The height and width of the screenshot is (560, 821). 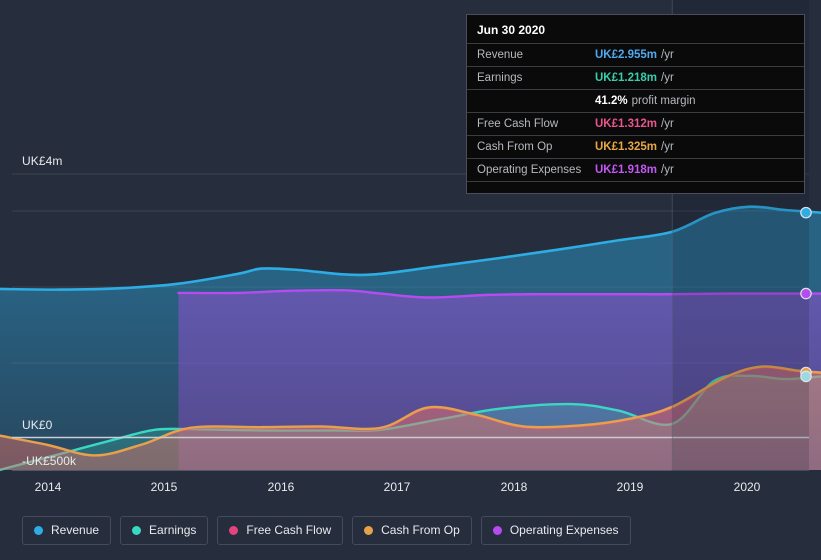 I want to click on y-axis-tick-label: UK£0, so click(x=37, y=425).